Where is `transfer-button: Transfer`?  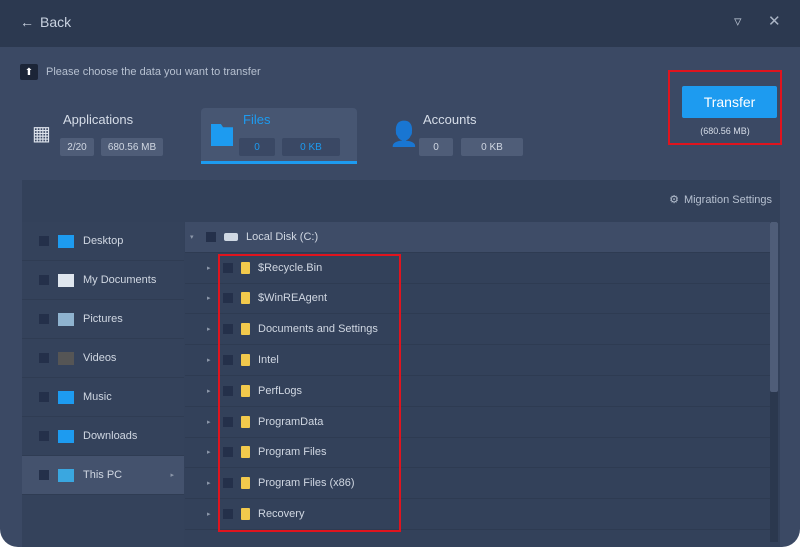 transfer-button: Transfer is located at coordinates (729, 102).